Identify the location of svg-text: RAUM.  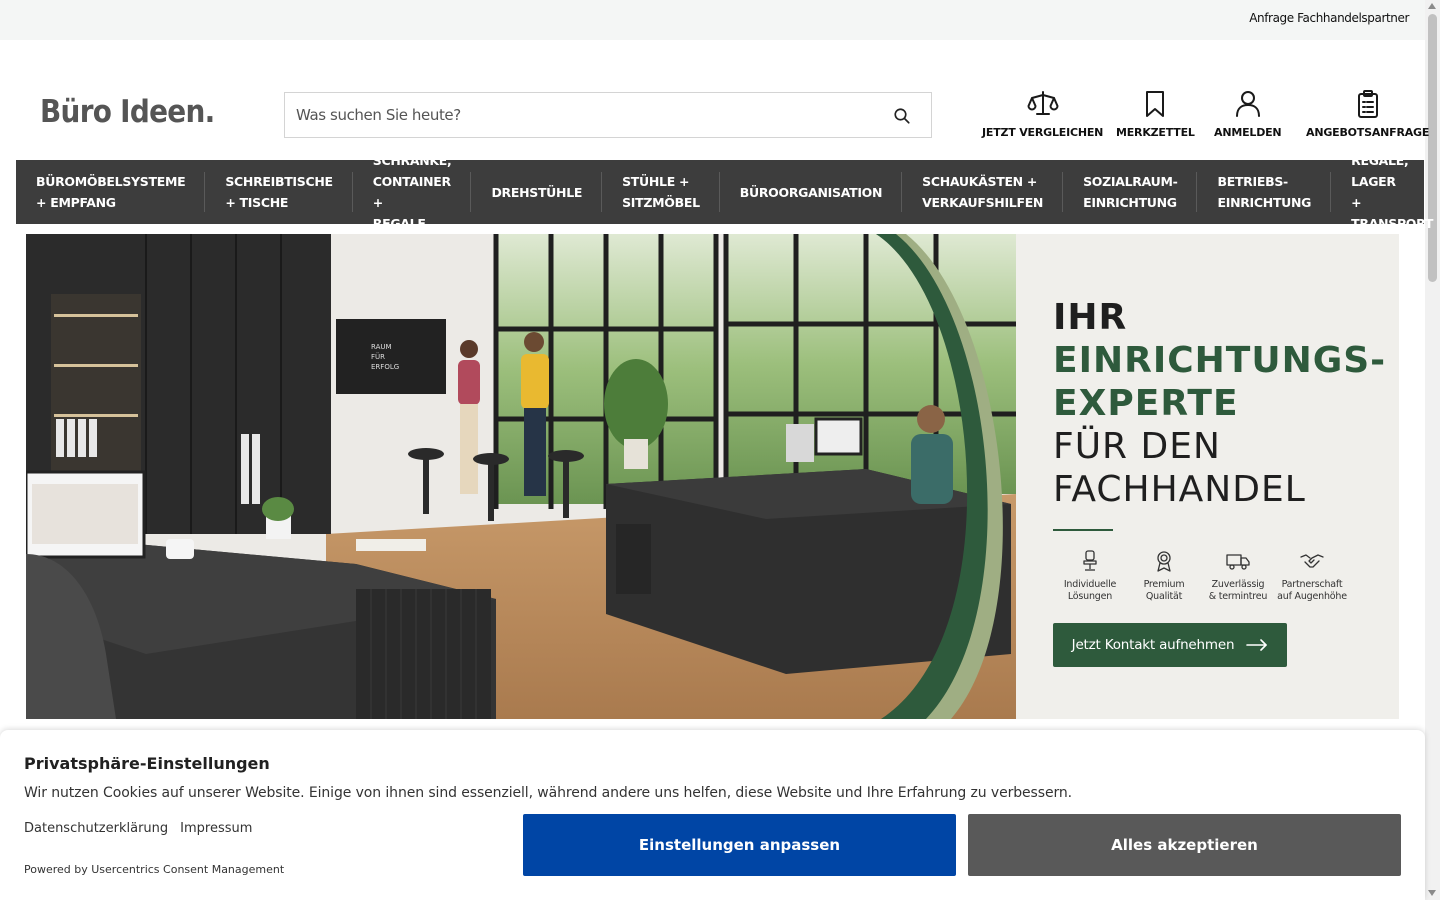
(381, 347).